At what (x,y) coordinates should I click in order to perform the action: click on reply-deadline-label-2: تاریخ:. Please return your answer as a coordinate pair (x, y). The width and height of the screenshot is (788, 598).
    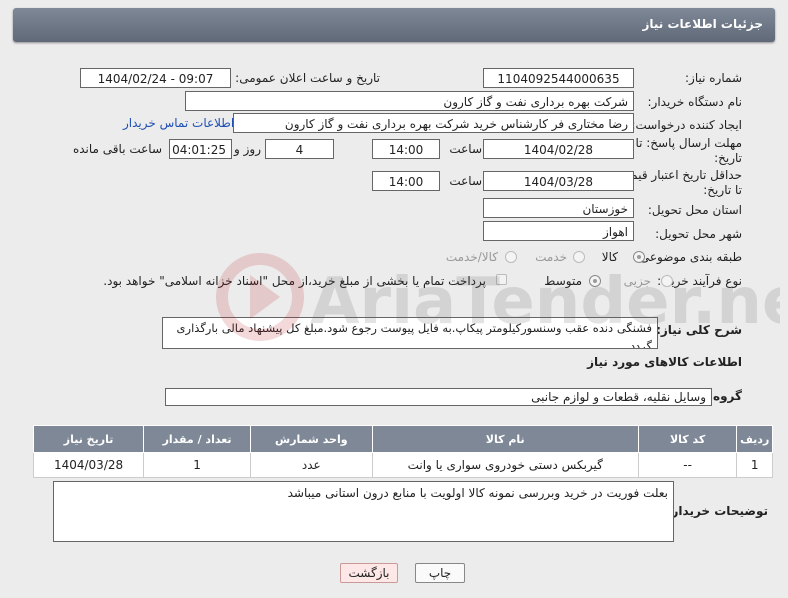
    Looking at the image, I should click on (728, 158).